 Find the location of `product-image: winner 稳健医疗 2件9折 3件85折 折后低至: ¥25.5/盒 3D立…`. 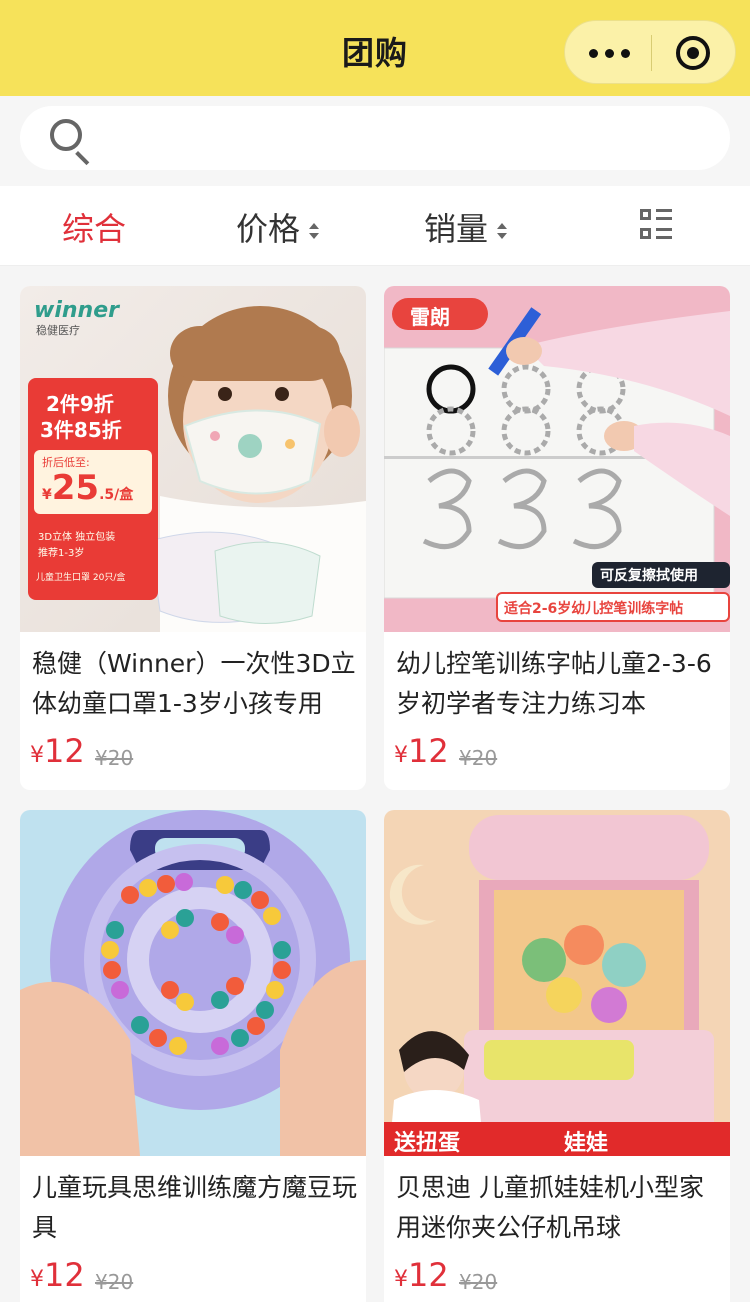

product-image: winner 稳健医疗 2件9折 3件85折 折后低至: ¥25.5/盒 3D立… is located at coordinates (193, 459).